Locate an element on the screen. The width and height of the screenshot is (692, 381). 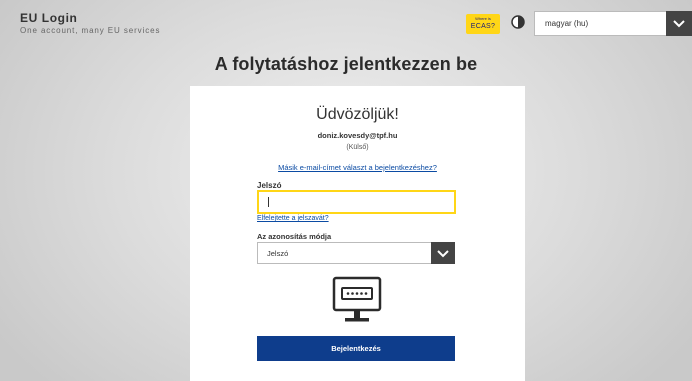
password-input is located at coordinates (356, 202).